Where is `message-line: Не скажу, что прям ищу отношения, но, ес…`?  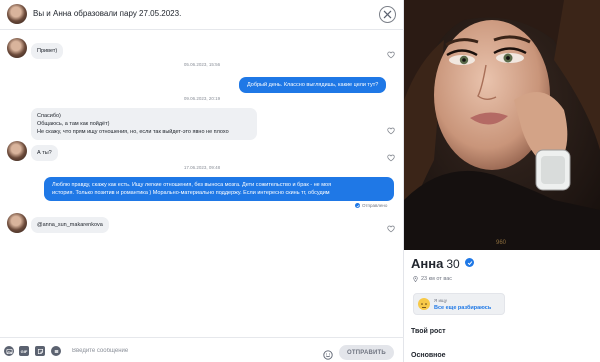 message-line: Не скажу, что прям ищу отношения, но, ес… is located at coordinates (133, 132).